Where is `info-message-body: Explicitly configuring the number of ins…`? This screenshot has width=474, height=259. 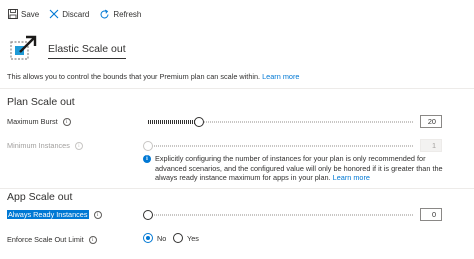 info-message-body: Explicitly configuring the number of ins… is located at coordinates (299, 168).